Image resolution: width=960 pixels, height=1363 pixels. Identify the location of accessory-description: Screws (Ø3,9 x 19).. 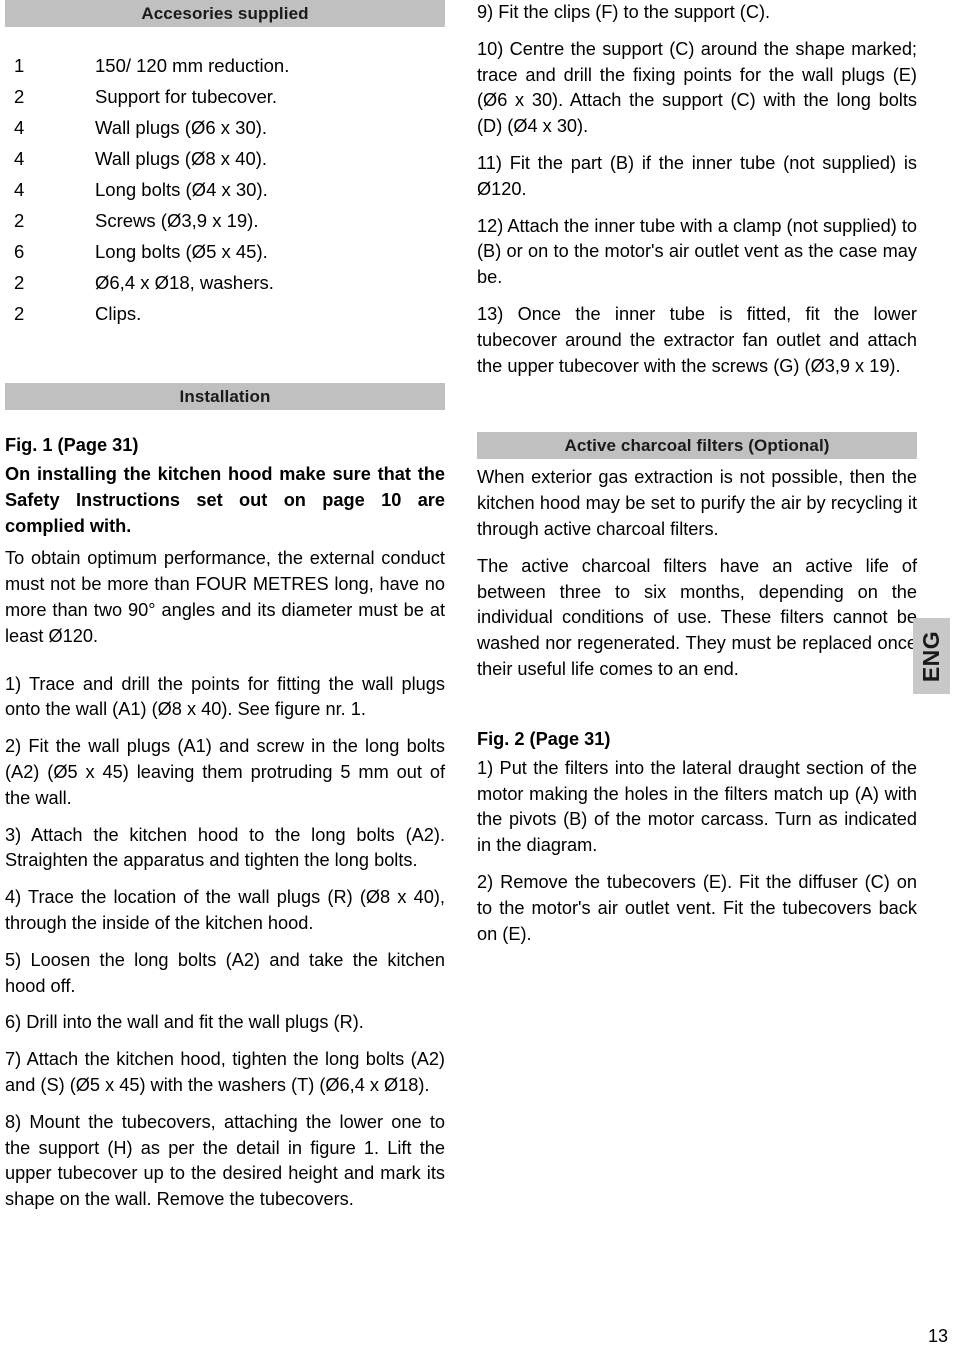
(177, 220).